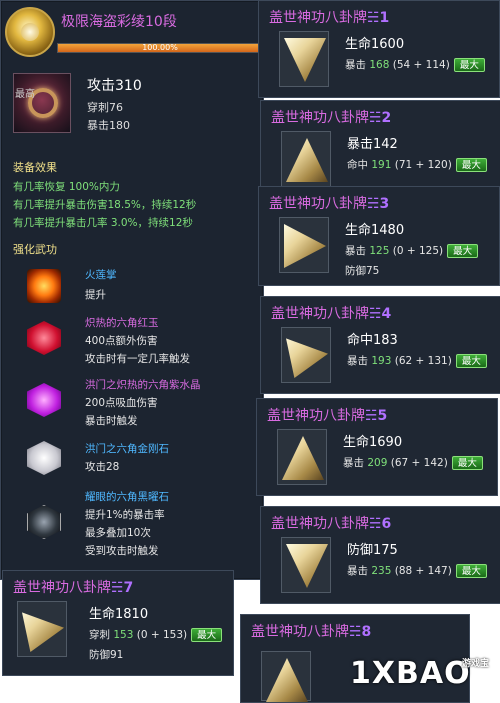 This screenshot has width=500, height=703. What do you see at coordinates (143, 385) in the screenshot?
I see `gem-name: 洪门之炽热的六角紫水晶` at bounding box center [143, 385].